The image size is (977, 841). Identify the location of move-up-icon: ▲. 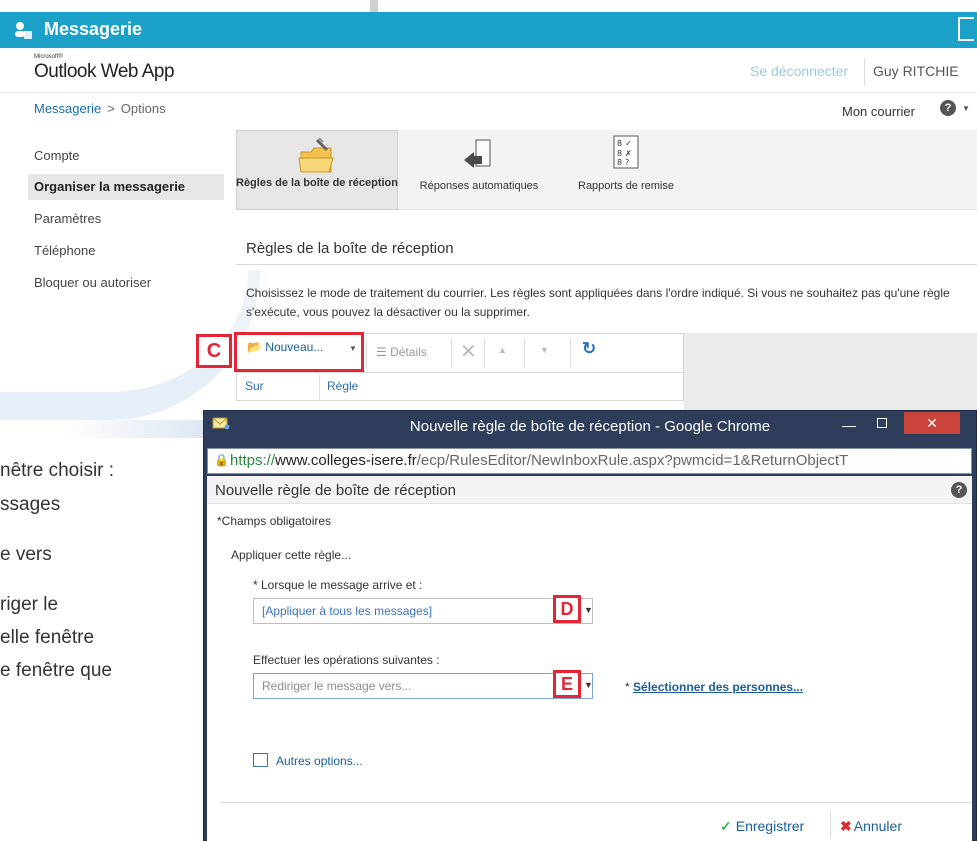
(502, 350).